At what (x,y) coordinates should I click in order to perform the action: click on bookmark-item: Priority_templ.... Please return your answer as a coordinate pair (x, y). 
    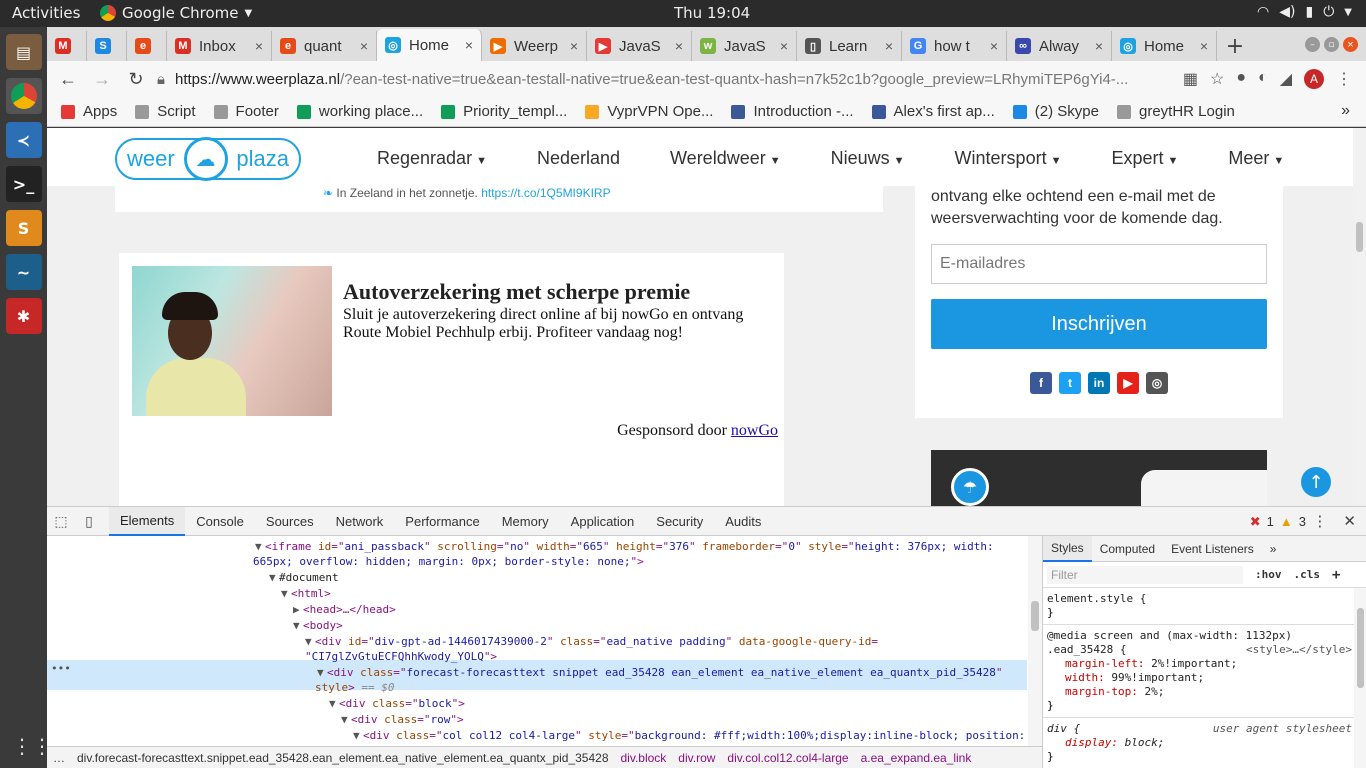
    Looking at the image, I should click on (504, 111).